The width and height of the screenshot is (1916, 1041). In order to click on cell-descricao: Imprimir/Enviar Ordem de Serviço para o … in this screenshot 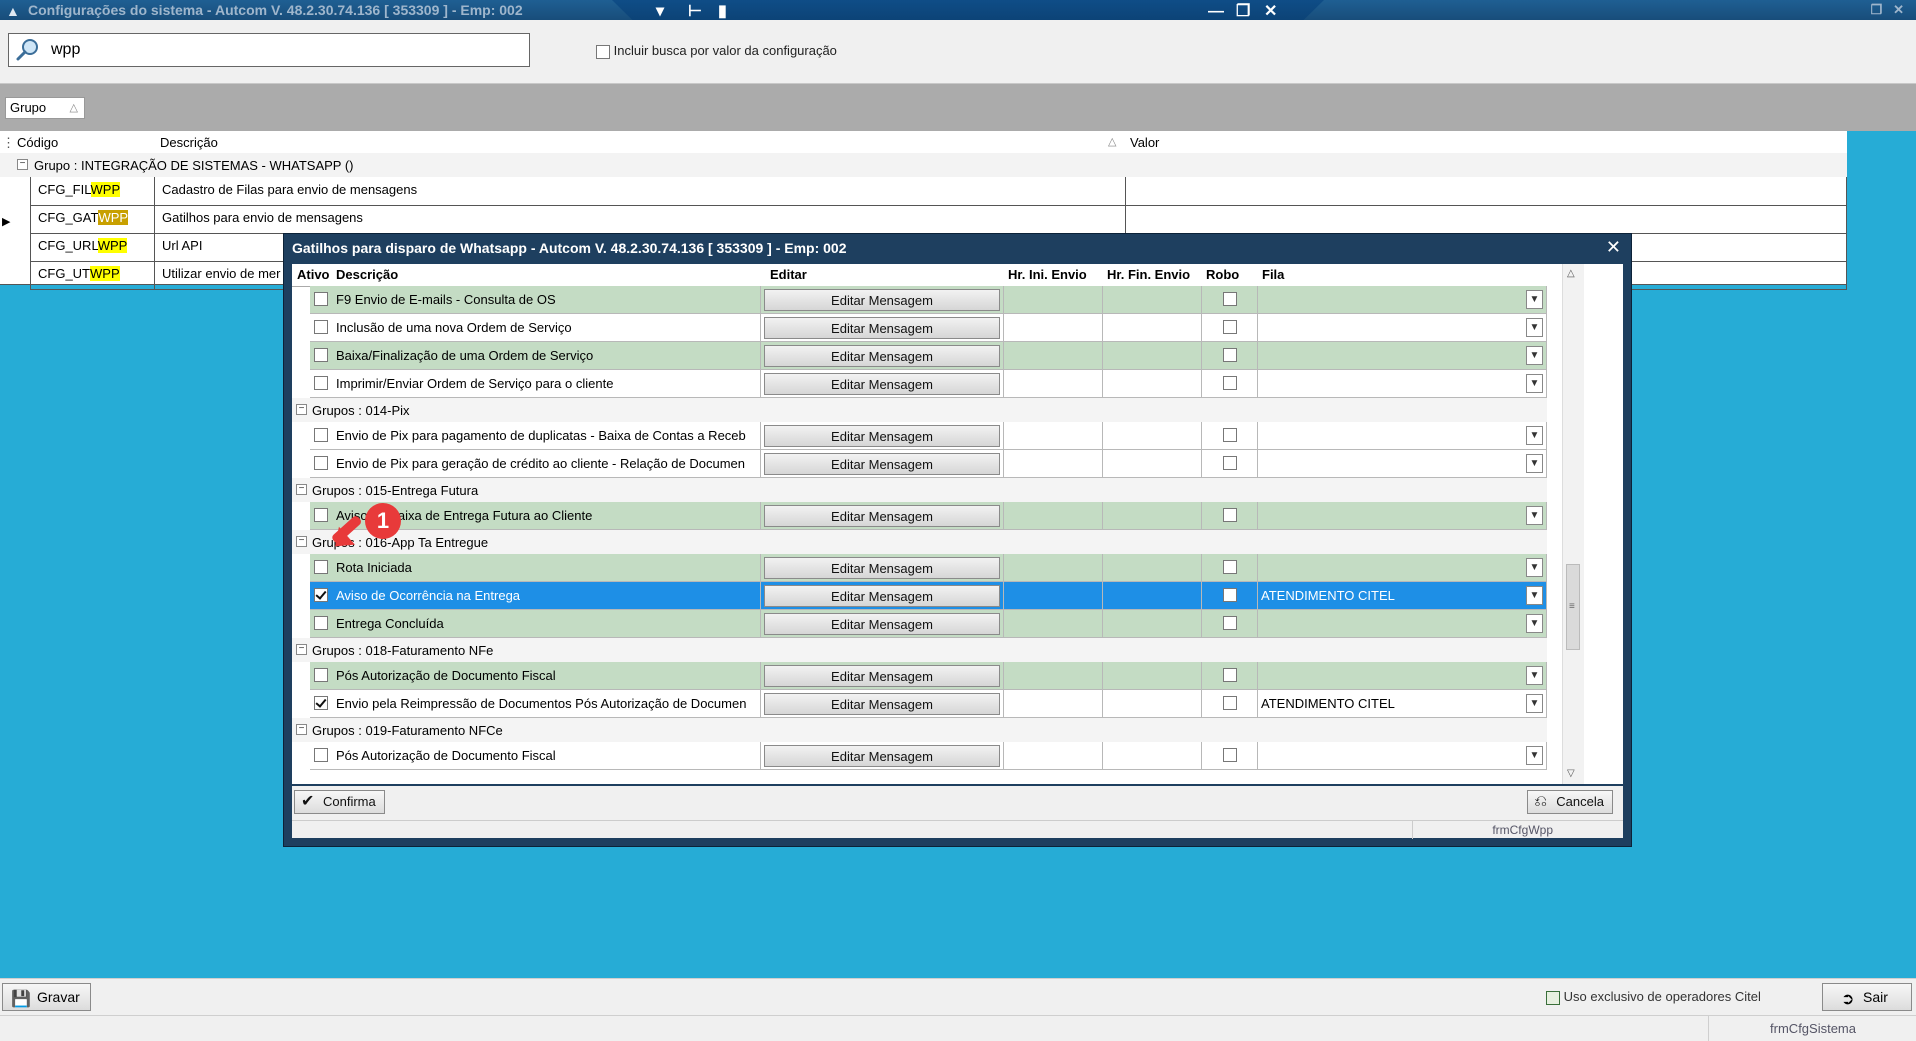, I will do `click(547, 384)`.